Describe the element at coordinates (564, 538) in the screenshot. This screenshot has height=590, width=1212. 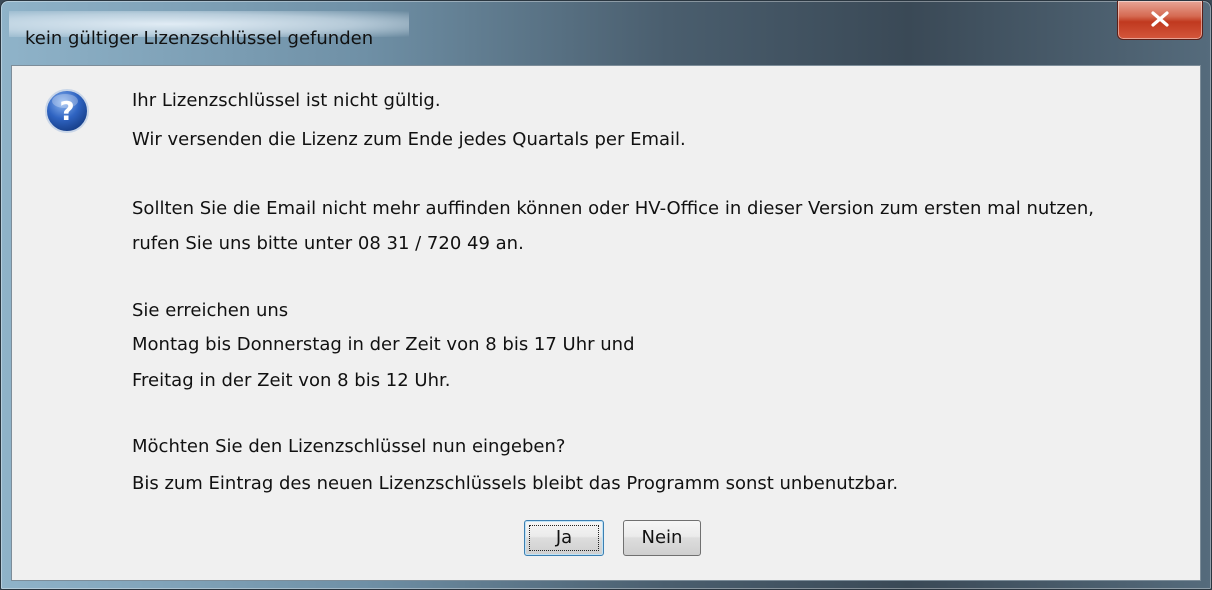
I see `yes-button: Ja` at that location.